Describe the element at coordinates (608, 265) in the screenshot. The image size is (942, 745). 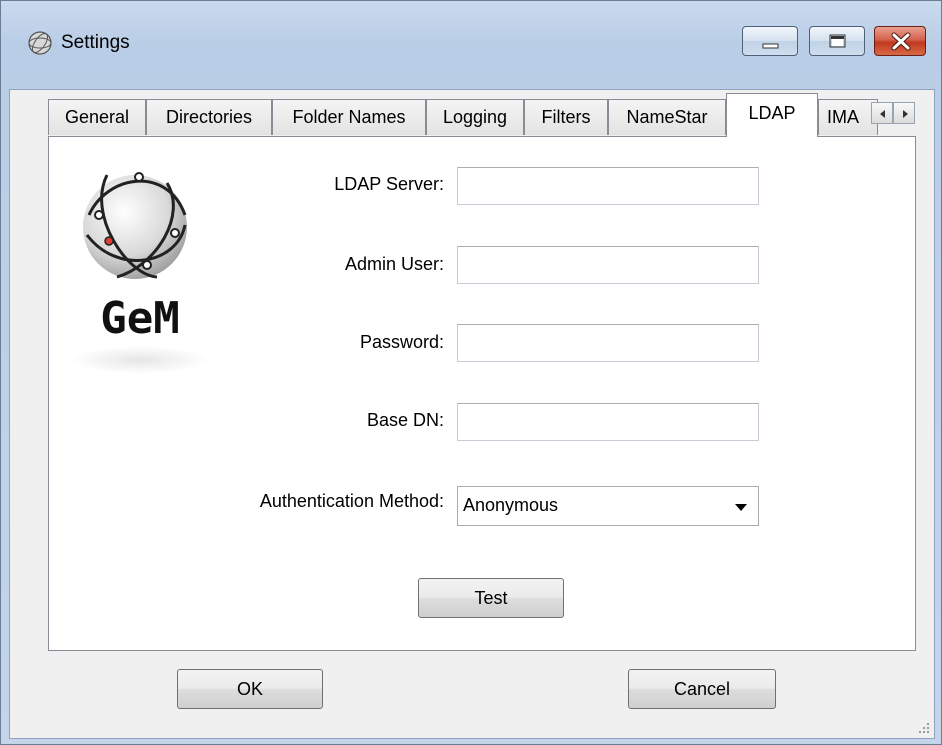
I see `admin-user-input` at that location.